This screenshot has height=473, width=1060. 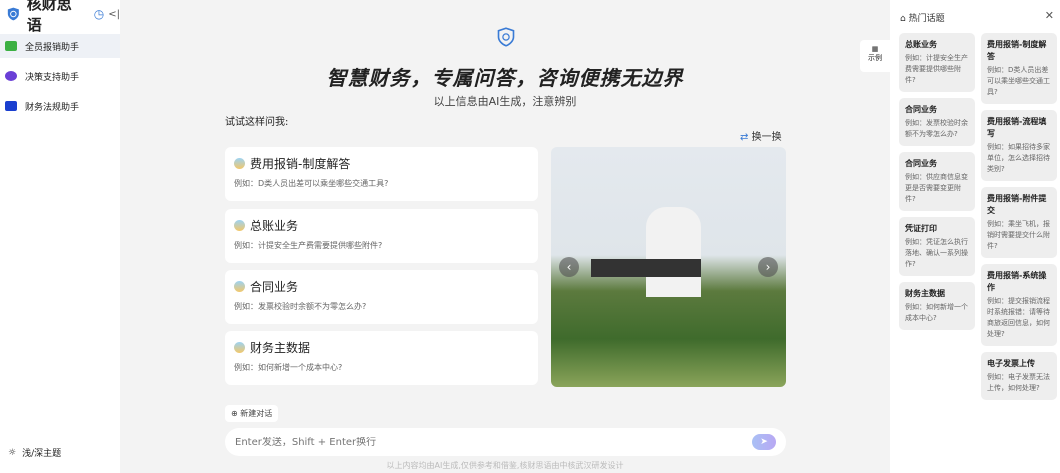 I want to click on example-toggle: ▦ 示例, so click(x=875, y=56).